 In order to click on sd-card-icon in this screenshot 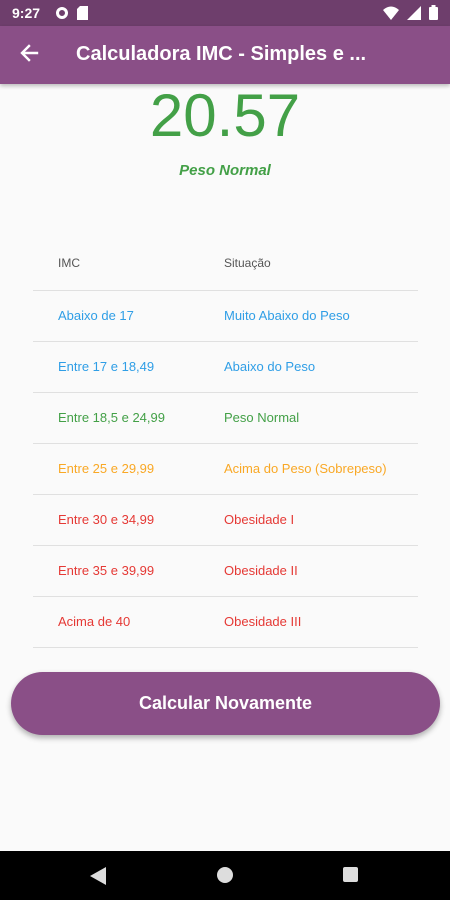, I will do `click(82, 15)`.